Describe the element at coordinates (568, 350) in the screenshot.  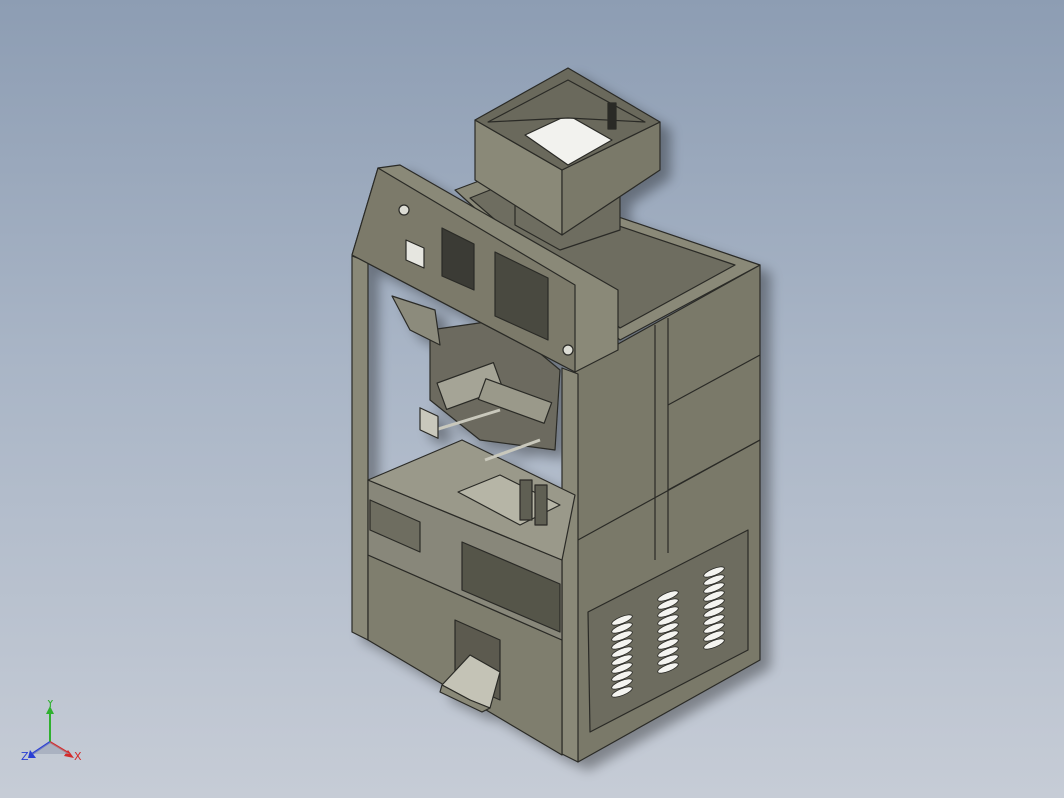
I see `panel-knob-right` at that location.